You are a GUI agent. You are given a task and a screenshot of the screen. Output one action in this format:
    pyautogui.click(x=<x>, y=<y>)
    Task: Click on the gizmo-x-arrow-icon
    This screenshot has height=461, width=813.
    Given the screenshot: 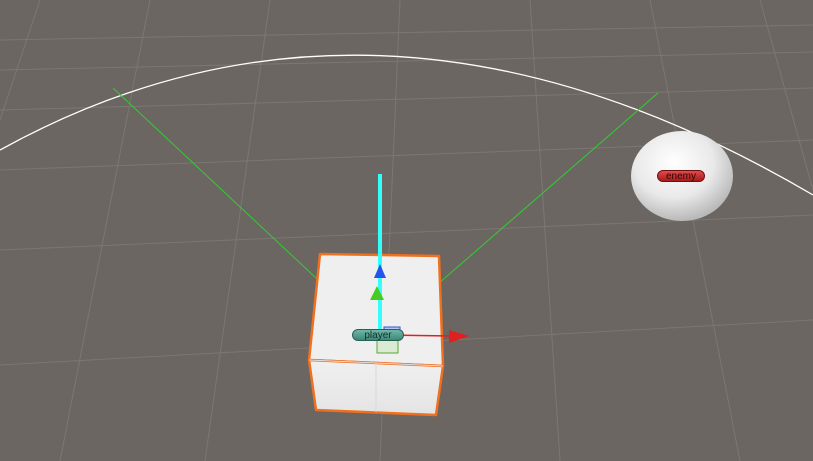 What is the action you would take?
    pyautogui.click(x=459, y=336)
    